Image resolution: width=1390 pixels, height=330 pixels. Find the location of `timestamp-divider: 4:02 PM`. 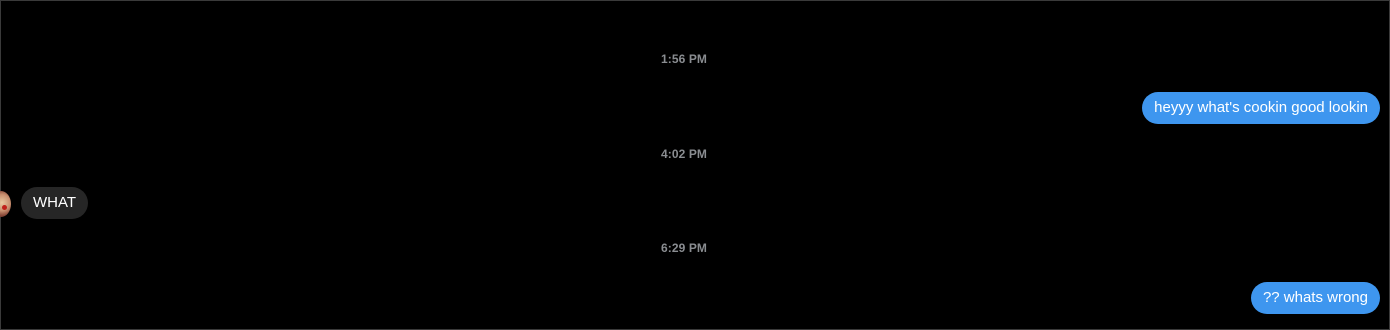

timestamp-divider: 4:02 PM is located at coordinates (684, 154).